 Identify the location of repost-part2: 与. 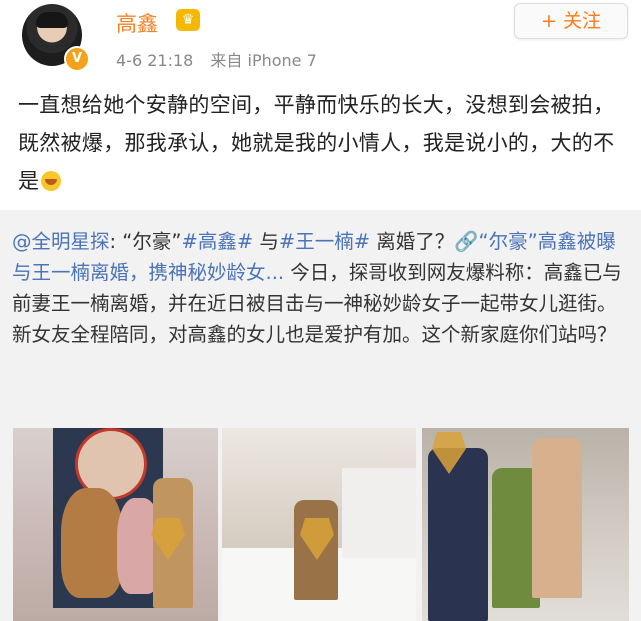
(266, 241).